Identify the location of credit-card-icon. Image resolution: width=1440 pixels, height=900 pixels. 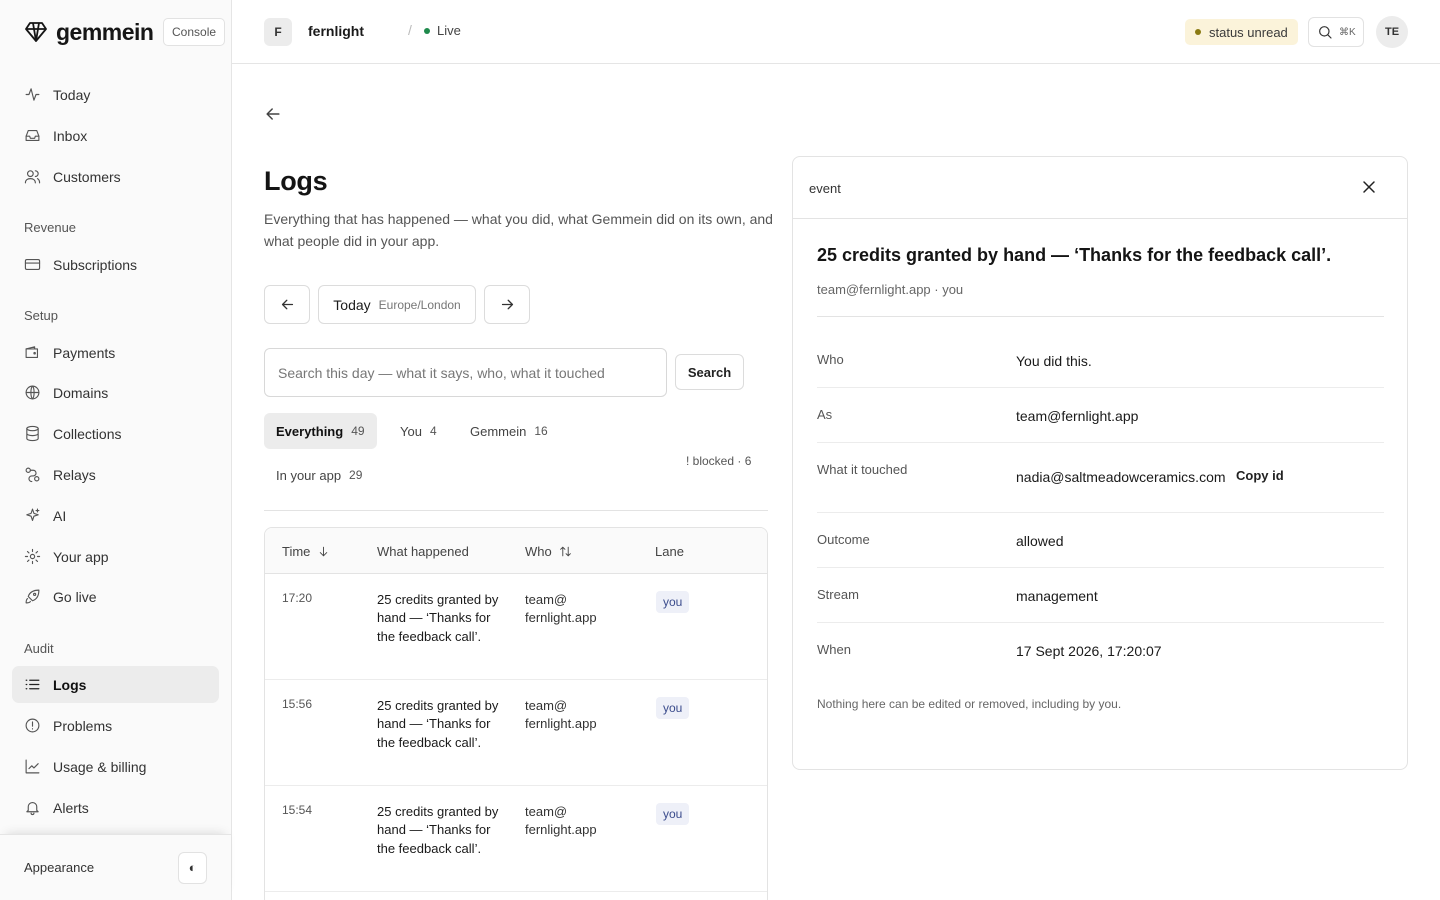
(32, 264).